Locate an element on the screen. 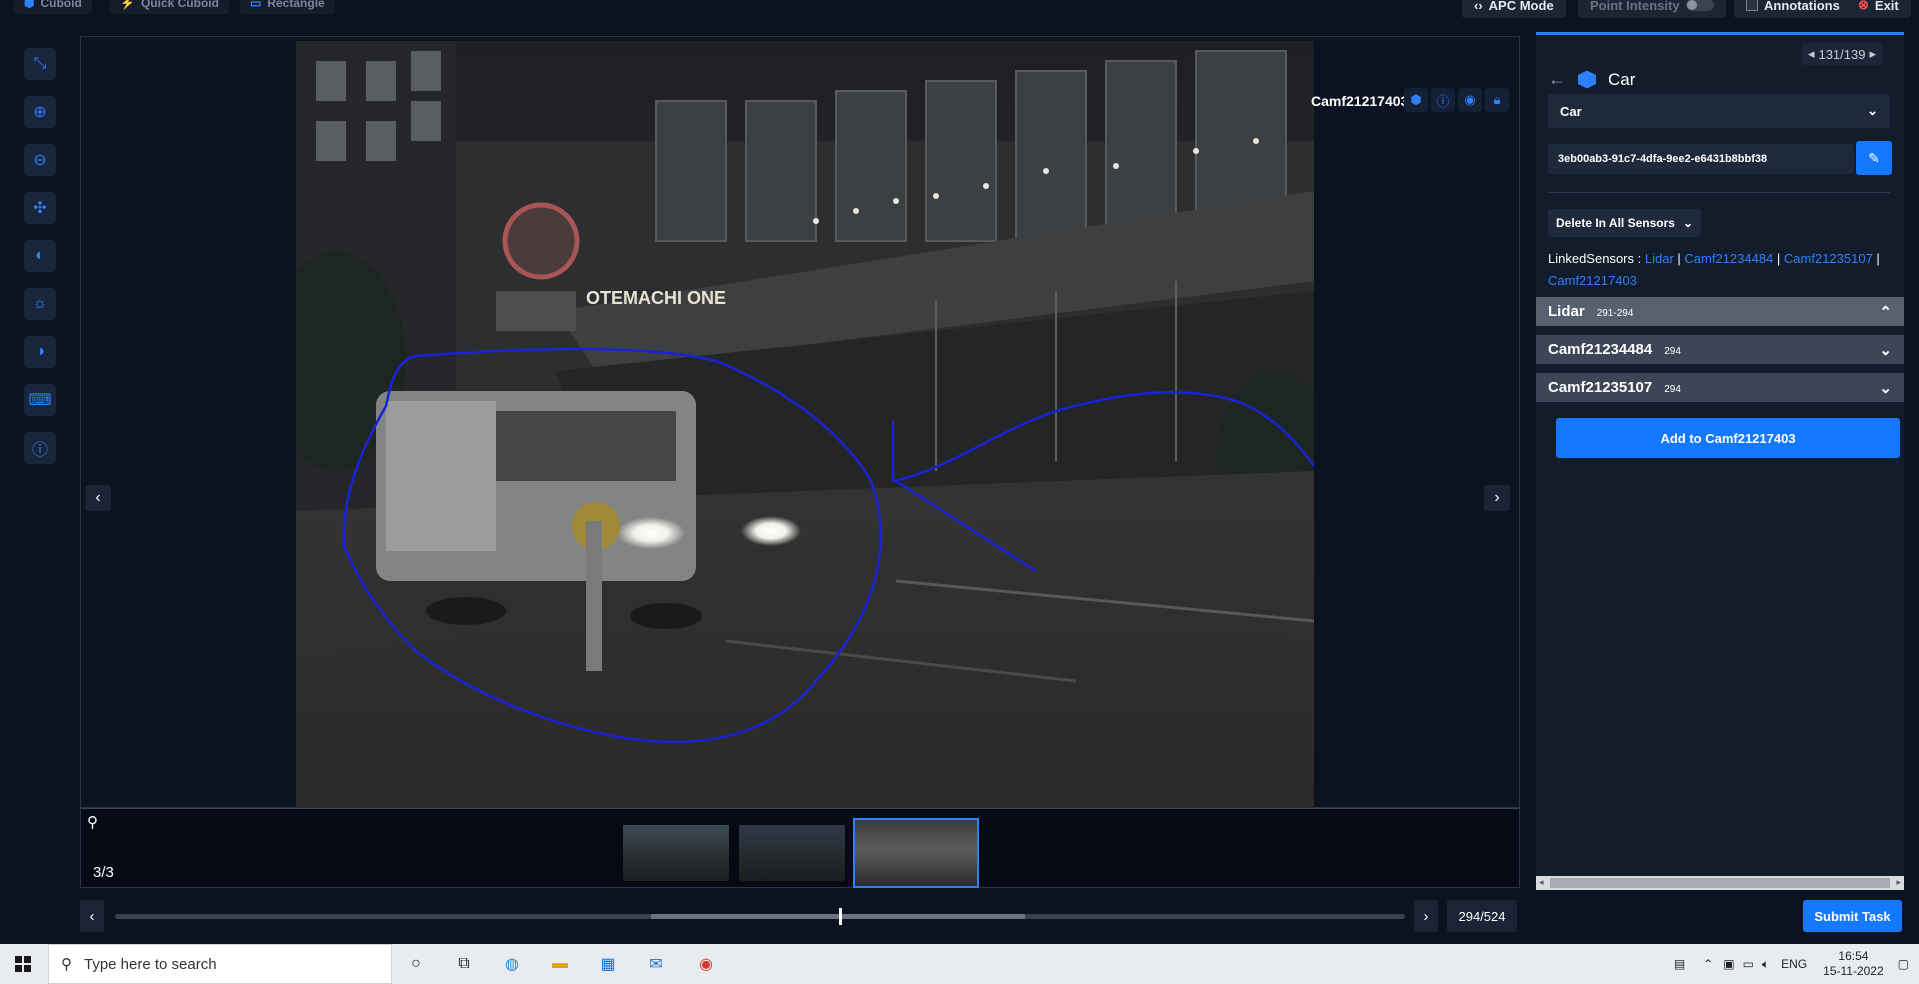 The width and height of the screenshot is (1919, 984). object-pager: ◂ 131/139 ▸ is located at coordinates (1841, 54).